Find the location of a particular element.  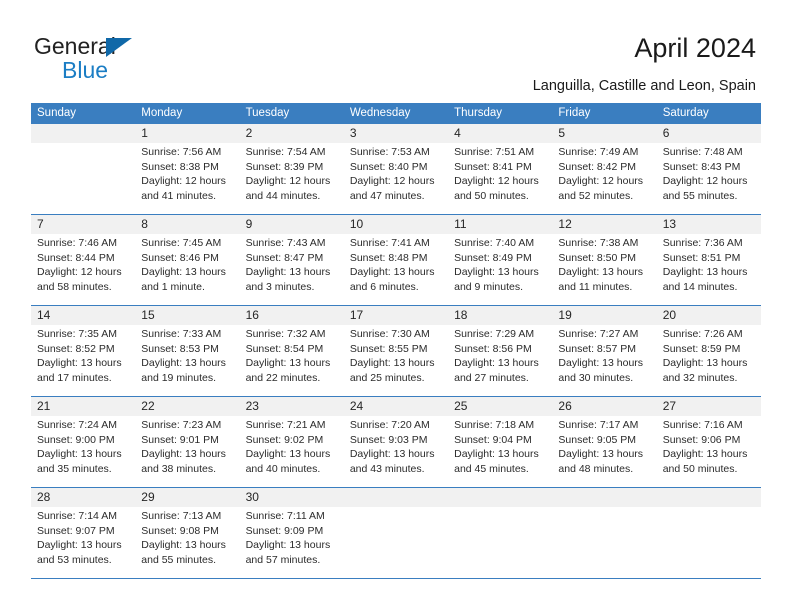

day-detail-line: Sunset: 9:08 PM is located at coordinates (180, 530).